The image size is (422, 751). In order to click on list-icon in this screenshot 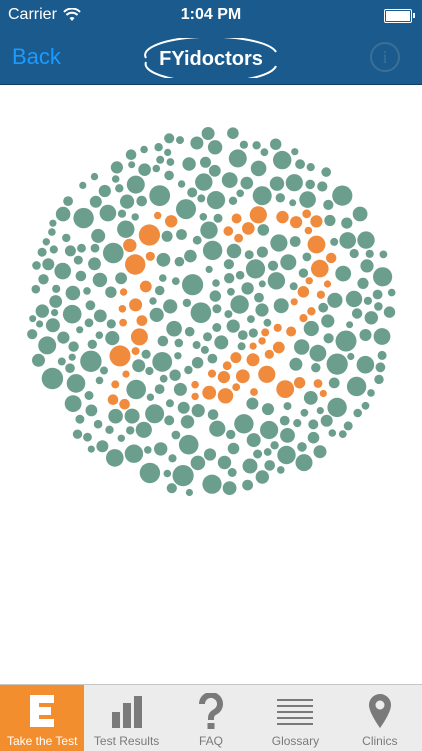, I will do `click(295, 711)`.